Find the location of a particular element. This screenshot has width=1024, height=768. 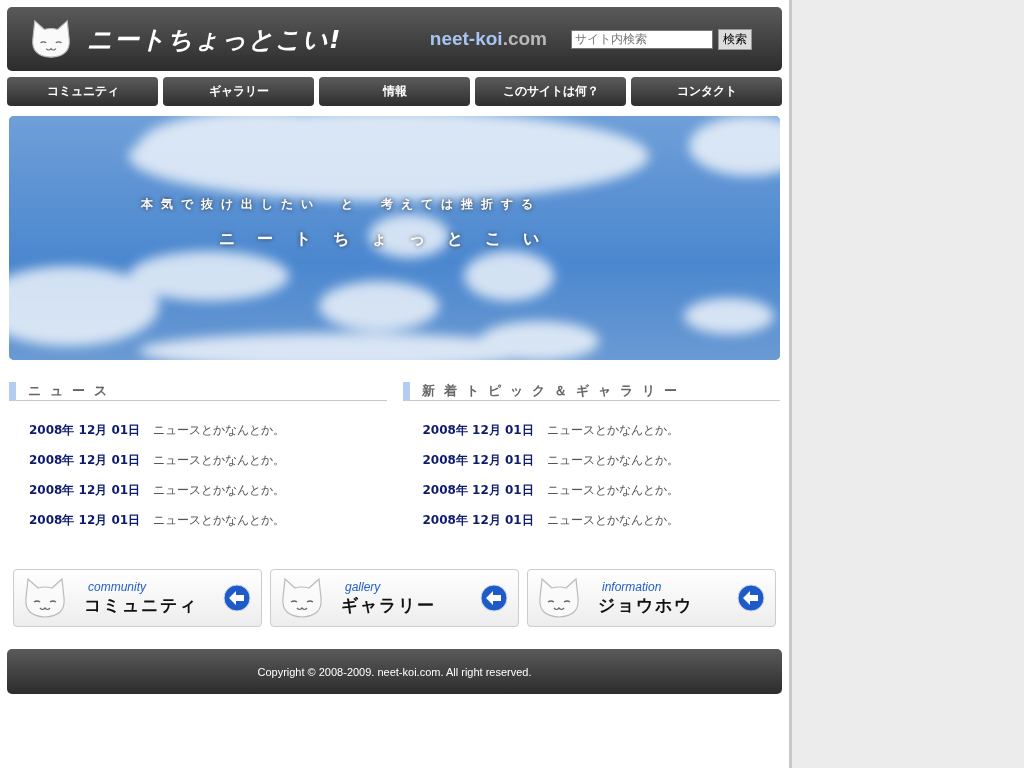

card-subtitle: information is located at coordinates (632, 586).